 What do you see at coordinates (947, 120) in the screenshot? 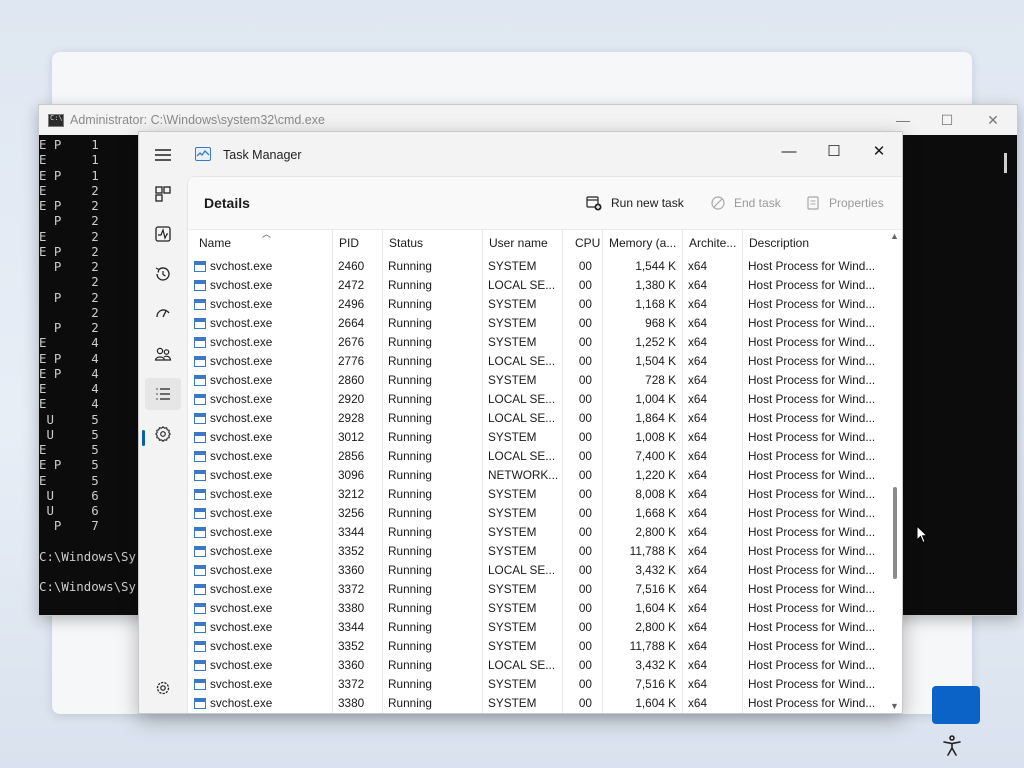
I see `cmd-maximize-button: ☐` at bounding box center [947, 120].